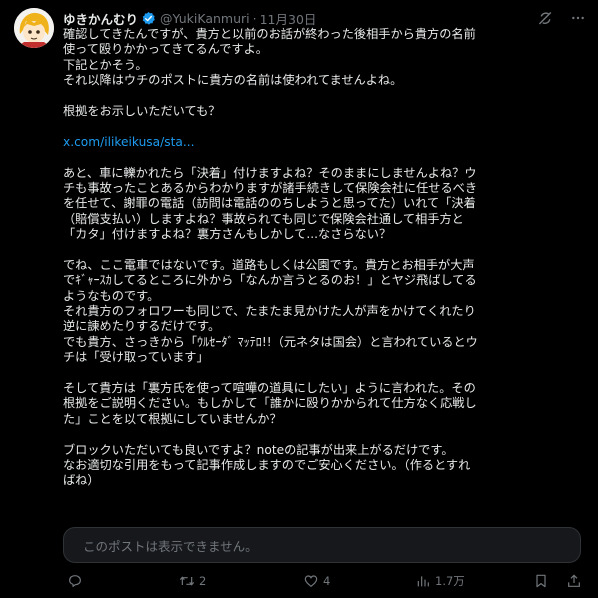  What do you see at coordinates (324, 18) in the screenshot?
I see `tweet-header: ゆきかんむり @YukiKanmuri · 11月30日` at bounding box center [324, 18].